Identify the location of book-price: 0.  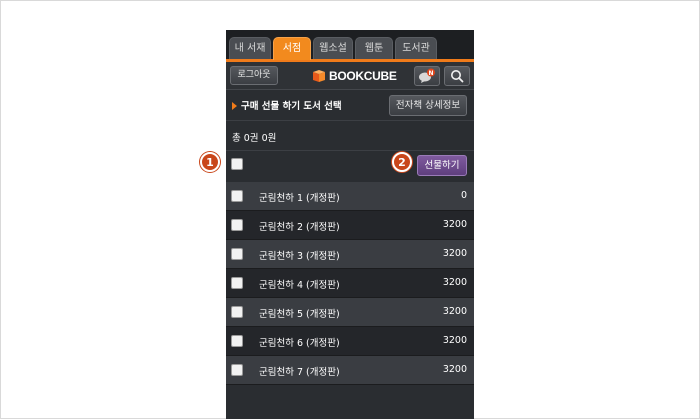
(463, 195).